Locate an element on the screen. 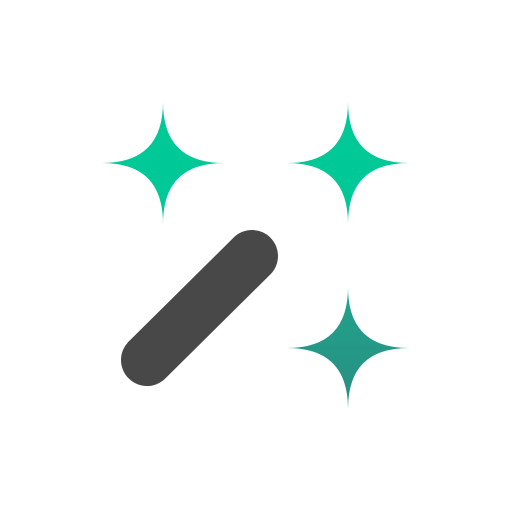 This screenshot has height=512, width=512. sparkle-bottom-right-icon is located at coordinates (348, 348).